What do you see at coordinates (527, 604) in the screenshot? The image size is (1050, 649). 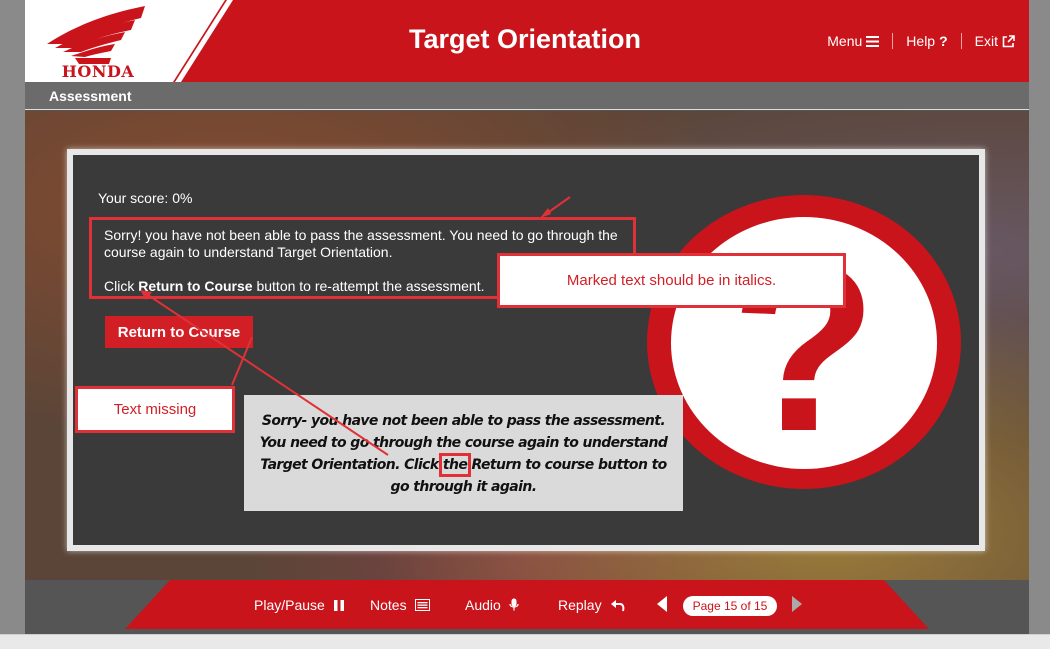 I see `footer-controls-bar` at bounding box center [527, 604].